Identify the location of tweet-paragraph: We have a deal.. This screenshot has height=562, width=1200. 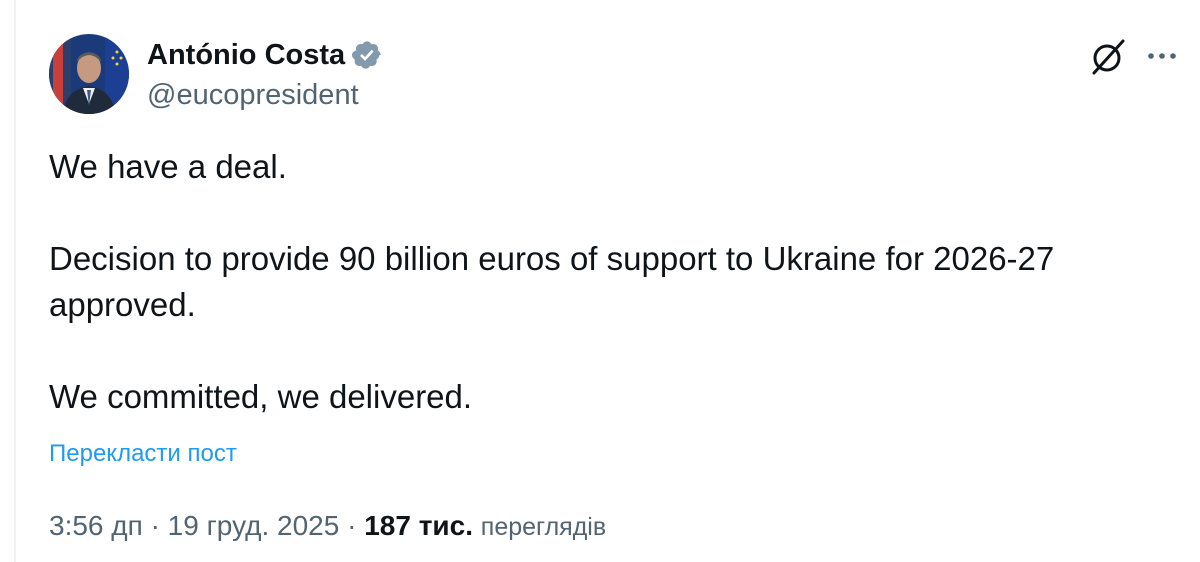
(168, 166).